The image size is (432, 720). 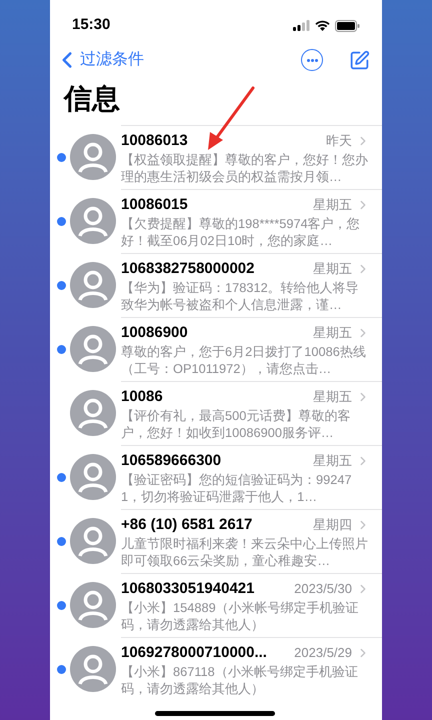 What do you see at coordinates (154, 140) in the screenshot?
I see `sender-name: 10086013` at bounding box center [154, 140].